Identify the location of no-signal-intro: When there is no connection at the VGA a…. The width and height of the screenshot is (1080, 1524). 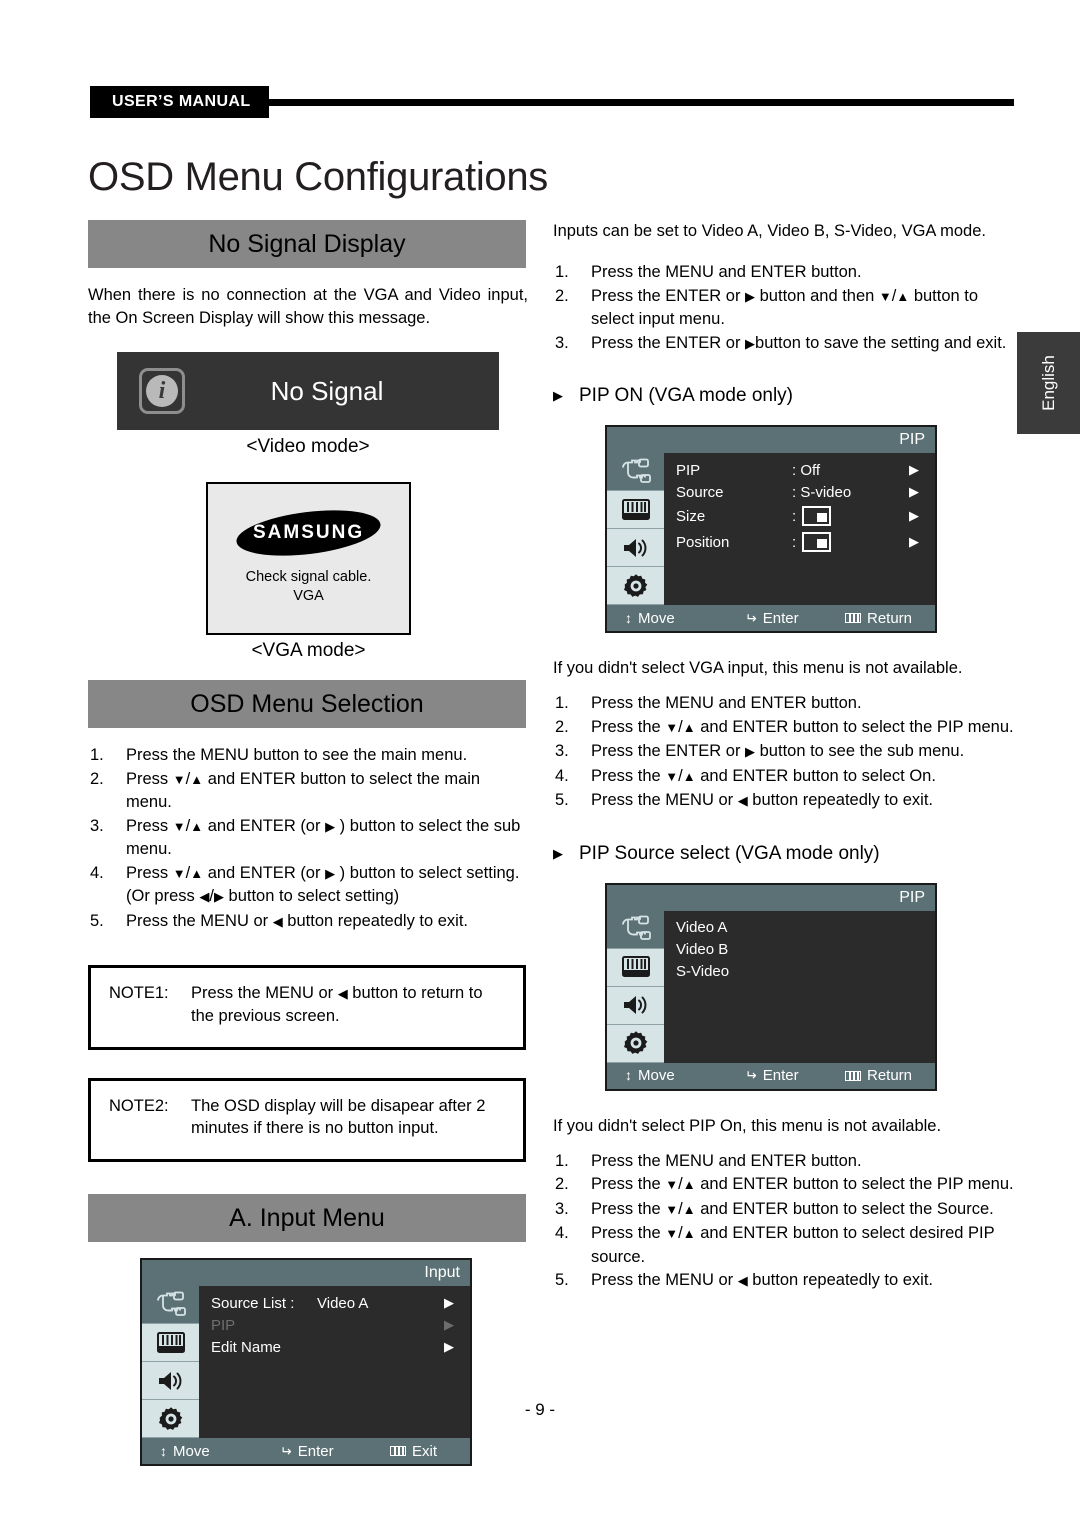
(308, 306).